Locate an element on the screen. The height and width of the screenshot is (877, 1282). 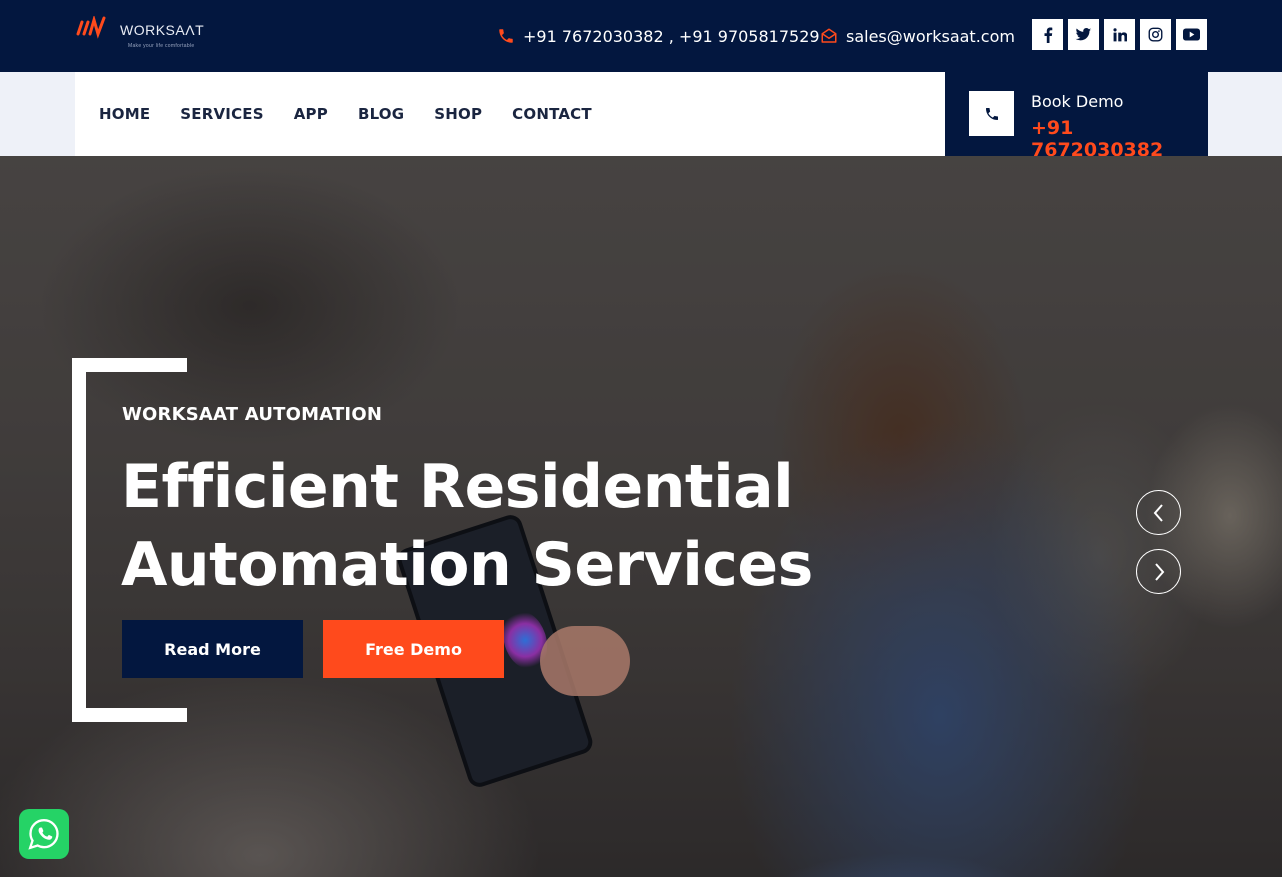
linkedin-icon is located at coordinates (1119, 34).